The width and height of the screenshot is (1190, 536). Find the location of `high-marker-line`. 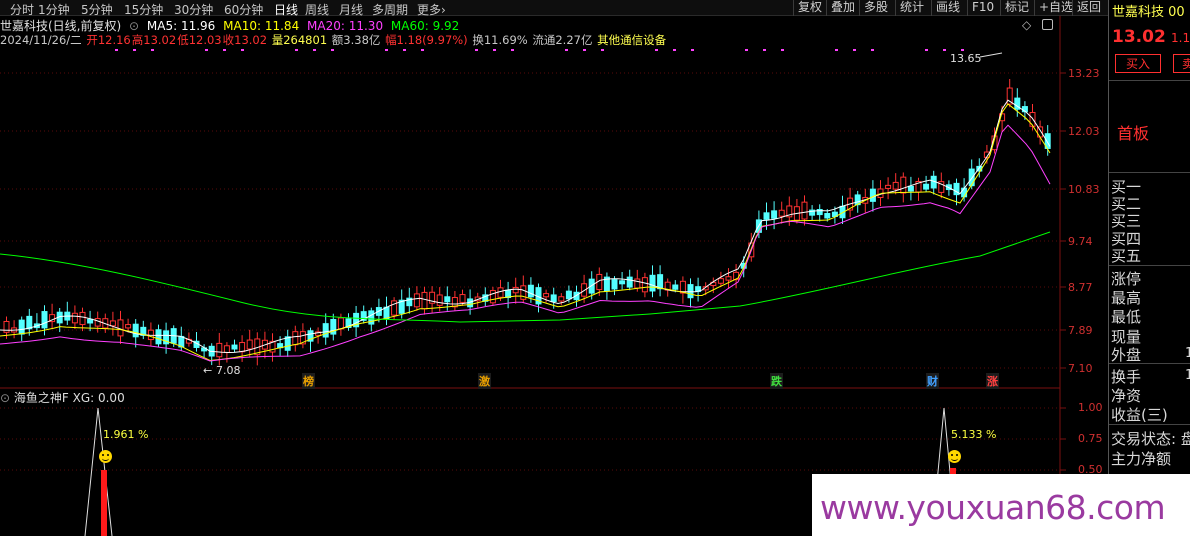

high-marker-line is located at coordinates (991, 55).